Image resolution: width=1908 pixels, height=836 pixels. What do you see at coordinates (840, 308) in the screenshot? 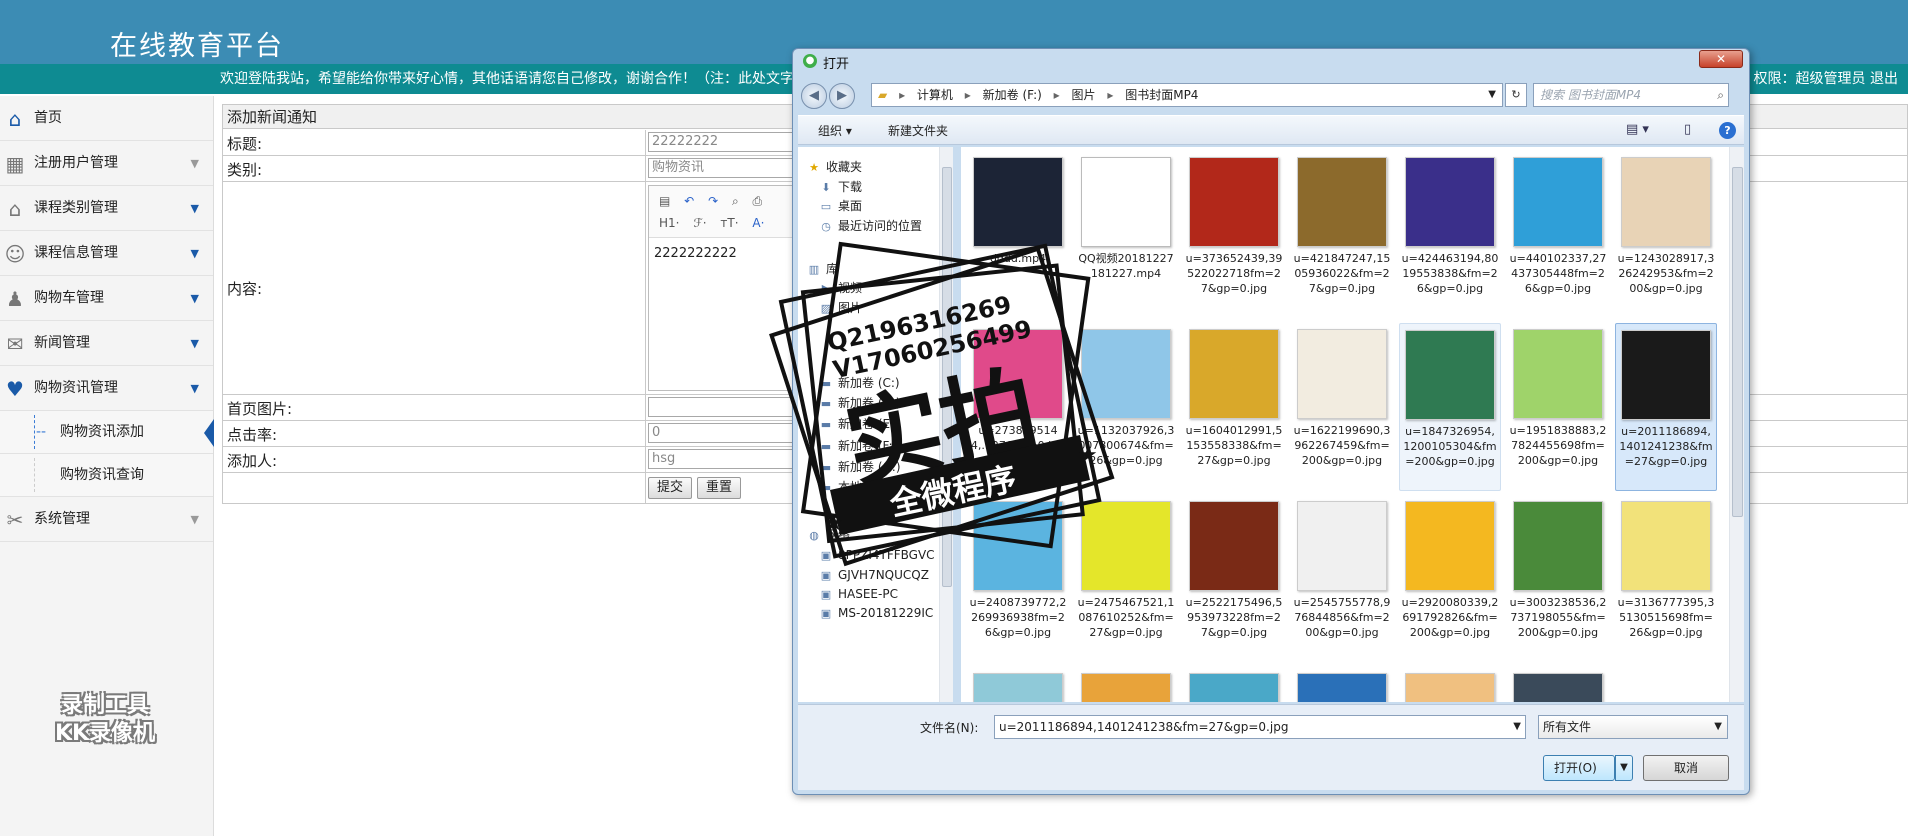
I see `tree-item: ▨ 图片` at bounding box center [840, 308].